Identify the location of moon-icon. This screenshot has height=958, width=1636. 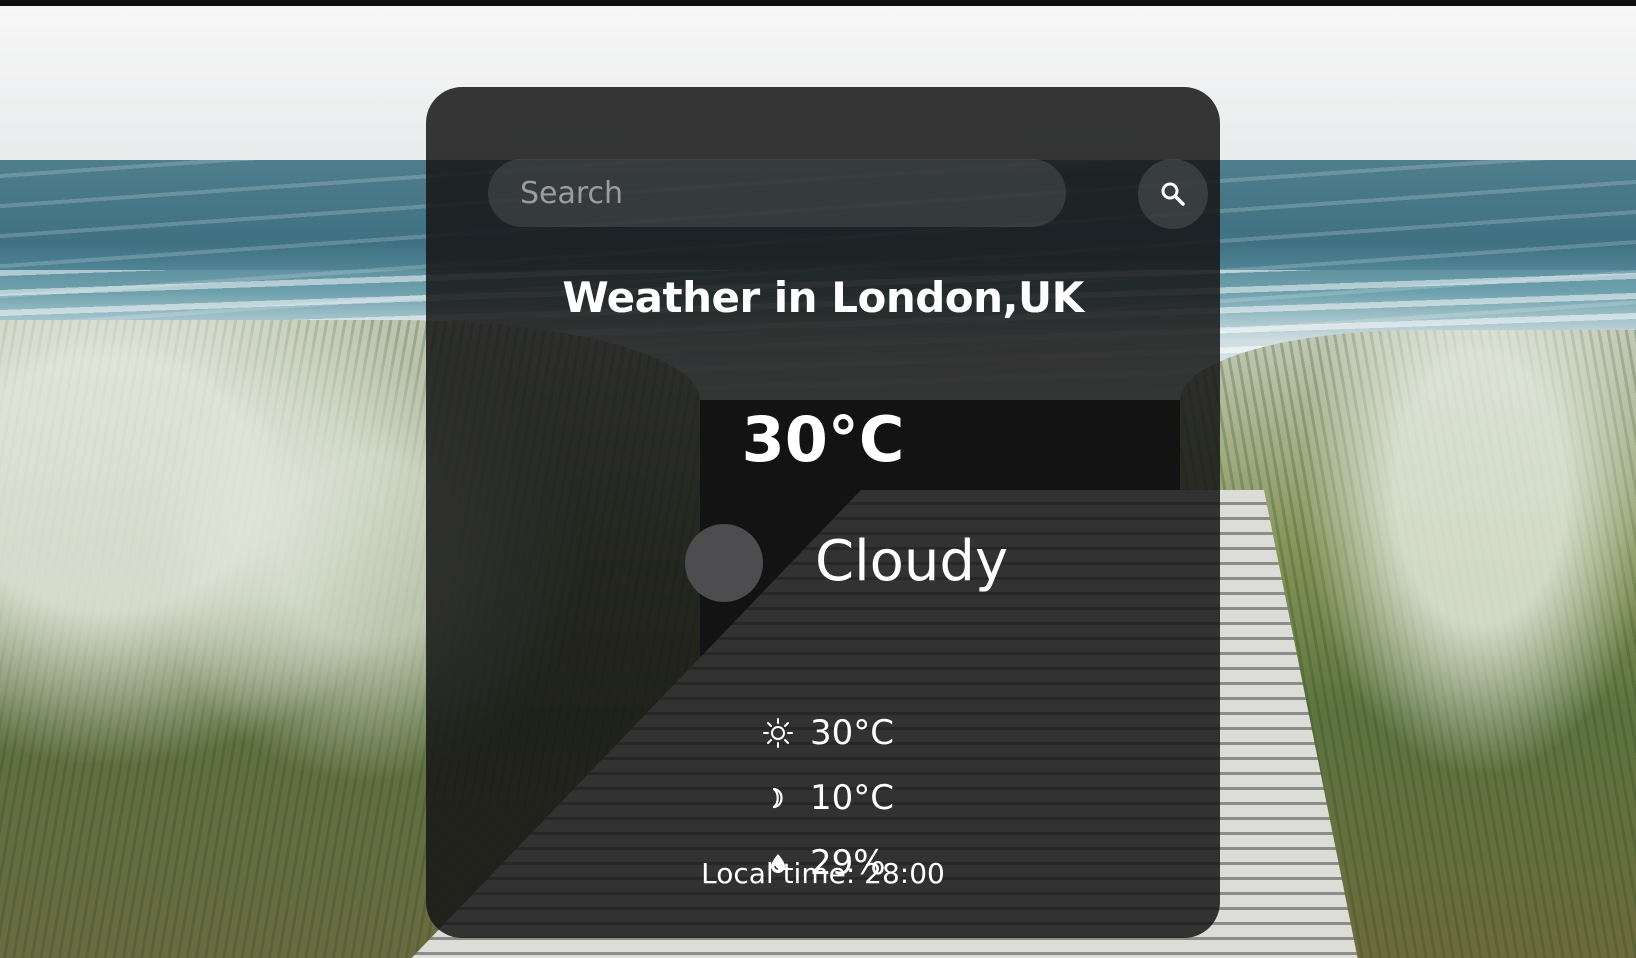
(778, 798).